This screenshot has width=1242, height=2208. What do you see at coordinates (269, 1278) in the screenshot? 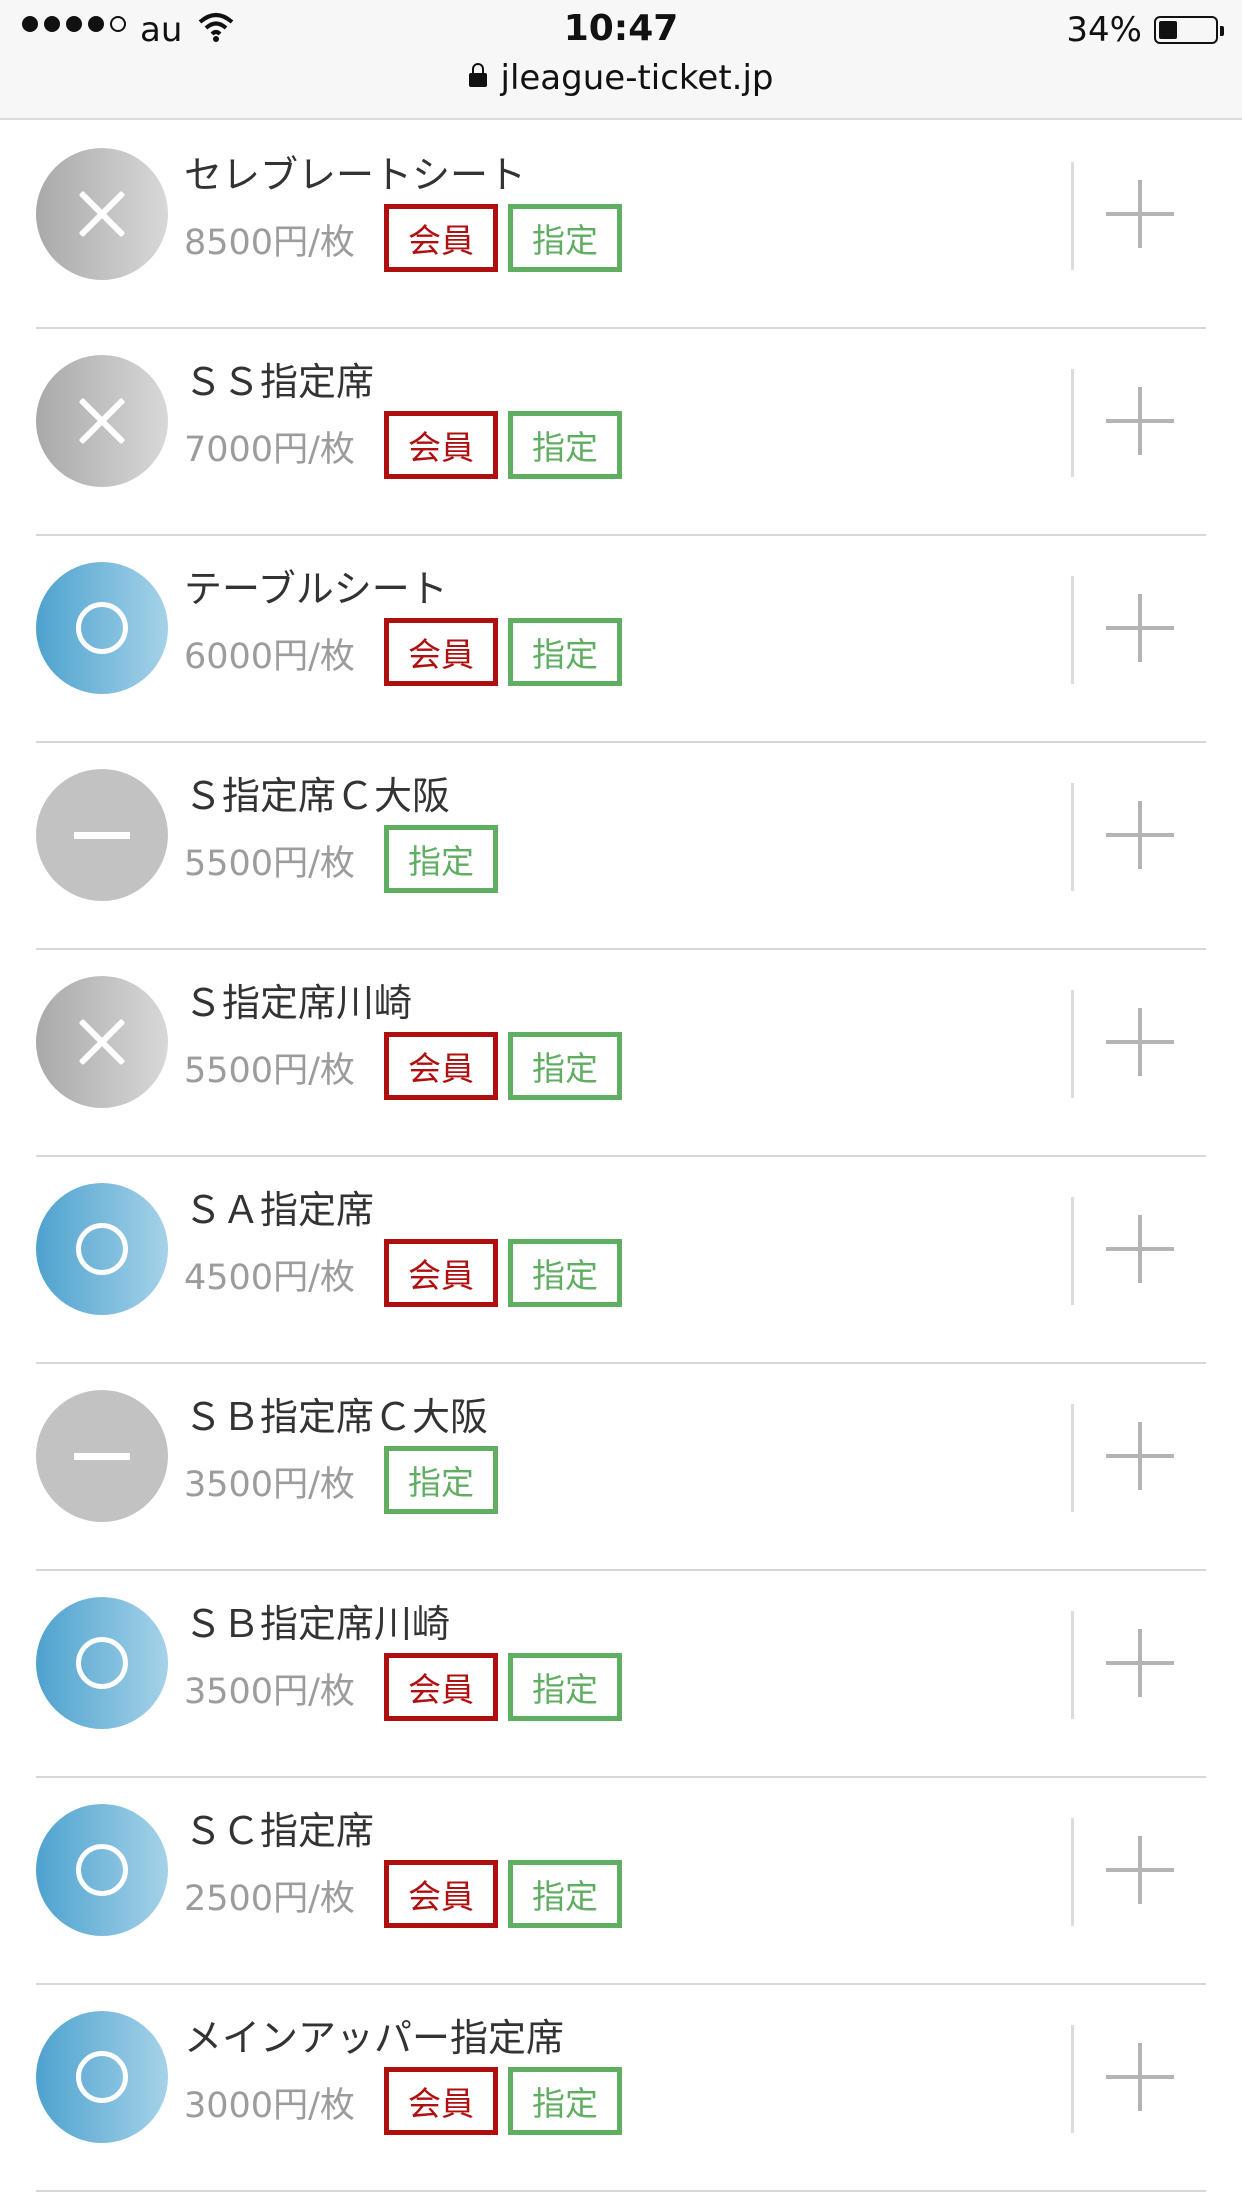
I see `seat-price: 4500円/枚` at bounding box center [269, 1278].